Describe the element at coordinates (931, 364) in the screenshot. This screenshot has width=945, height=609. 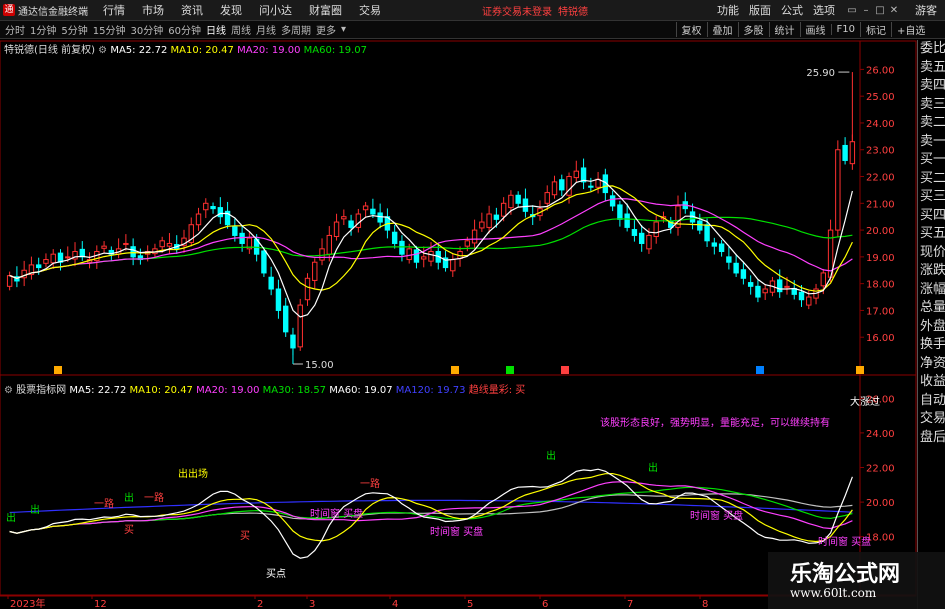
I see `side-item-17: 净资` at that location.